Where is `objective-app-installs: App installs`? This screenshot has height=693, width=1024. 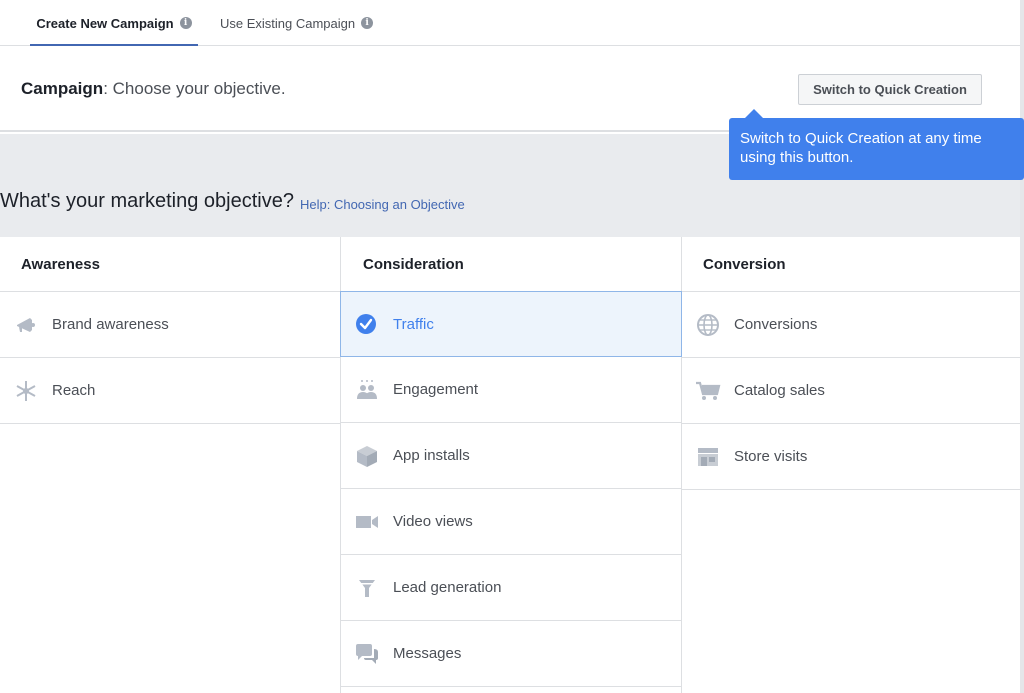
objective-app-installs: App installs is located at coordinates (511, 456).